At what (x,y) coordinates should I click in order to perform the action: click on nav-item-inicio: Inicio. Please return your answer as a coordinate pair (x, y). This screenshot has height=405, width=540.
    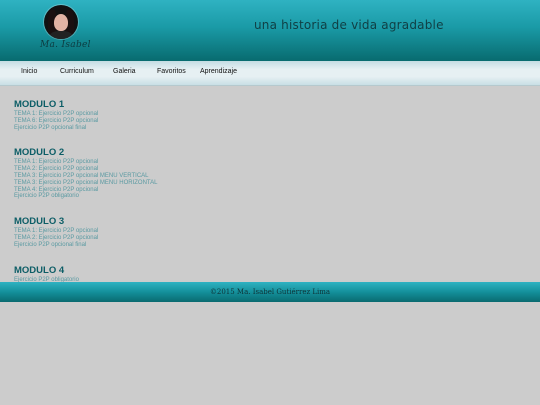
    Looking at the image, I should click on (29, 71).